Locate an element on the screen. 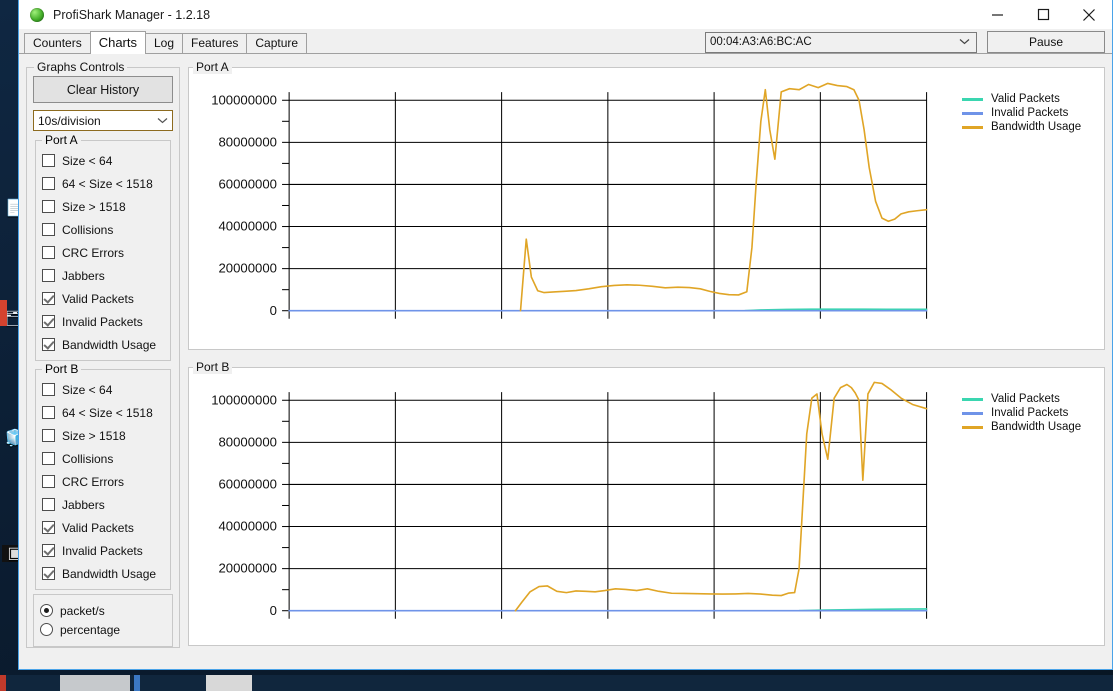 Image resolution: width=1113 pixels, height=691 pixels. checkbox-port-a-8: Bandwidth Usage is located at coordinates (103, 344).